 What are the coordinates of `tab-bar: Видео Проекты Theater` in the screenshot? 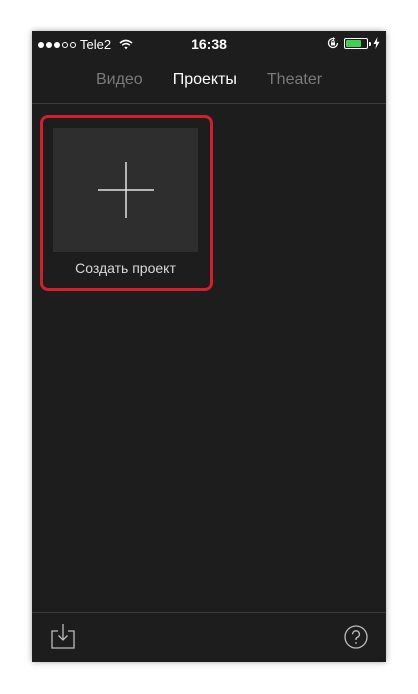 It's located at (209, 83).